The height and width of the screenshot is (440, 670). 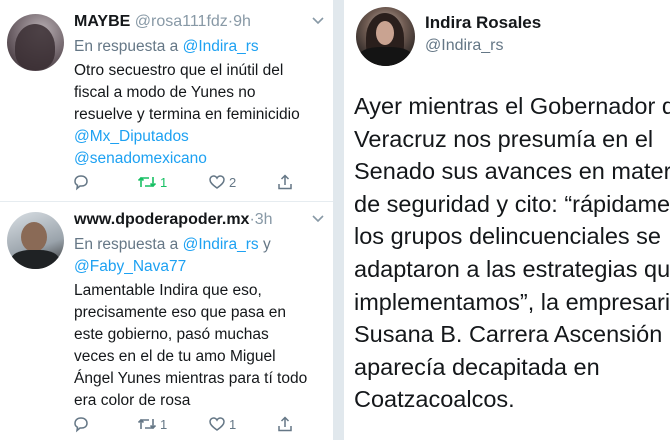 What do you see at coordinates (233, 424) in the screenshot?
I see `like-count: 1` at bounding box center [233, 424].